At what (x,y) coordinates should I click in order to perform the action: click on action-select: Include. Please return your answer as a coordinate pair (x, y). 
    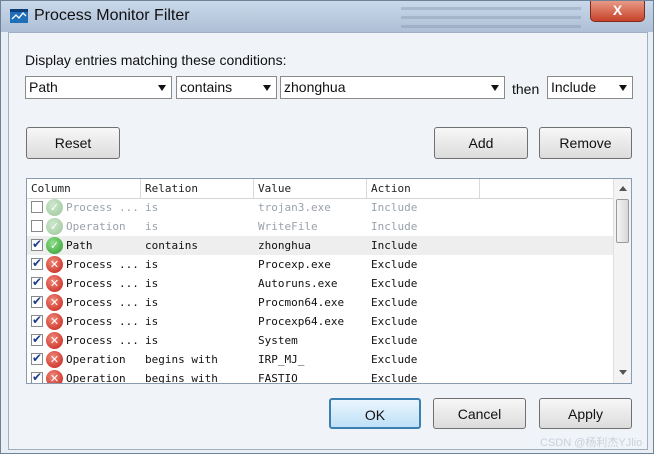
    Looking at the image, I should click on (590, 87).